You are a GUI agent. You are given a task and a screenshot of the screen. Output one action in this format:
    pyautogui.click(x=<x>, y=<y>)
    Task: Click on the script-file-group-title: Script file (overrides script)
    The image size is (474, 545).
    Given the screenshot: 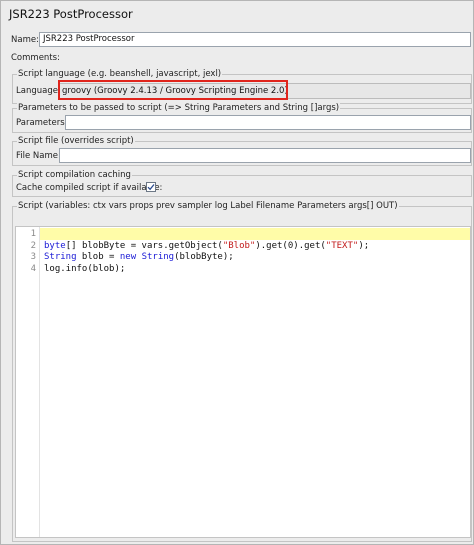 What is the action you would take?
    pyautogui.click(x=76, y=141)
    